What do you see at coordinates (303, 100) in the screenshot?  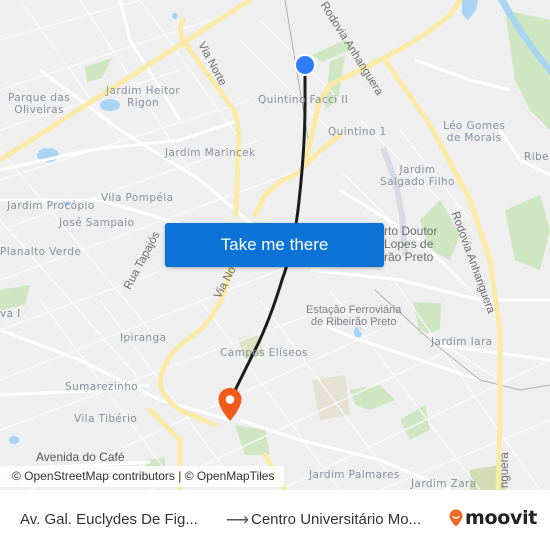 I see `map-label: Quintino Facci II` at bounding box center [303, 100].